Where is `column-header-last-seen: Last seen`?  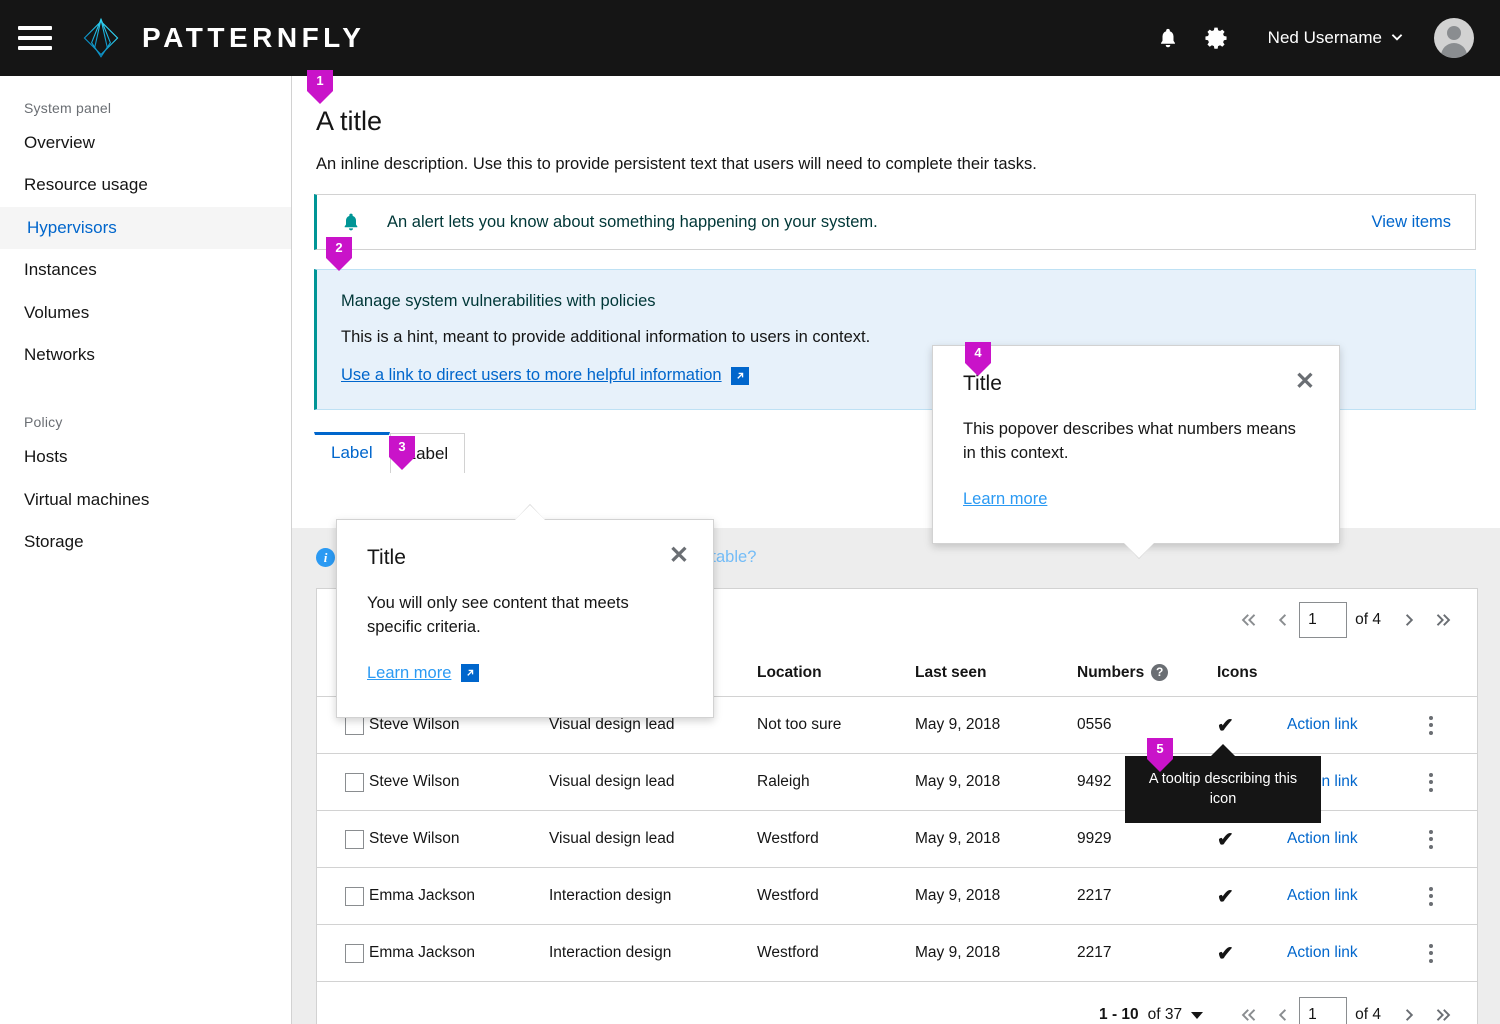 column-header-last-seen: Last seen is located at coordinates (996, 674).